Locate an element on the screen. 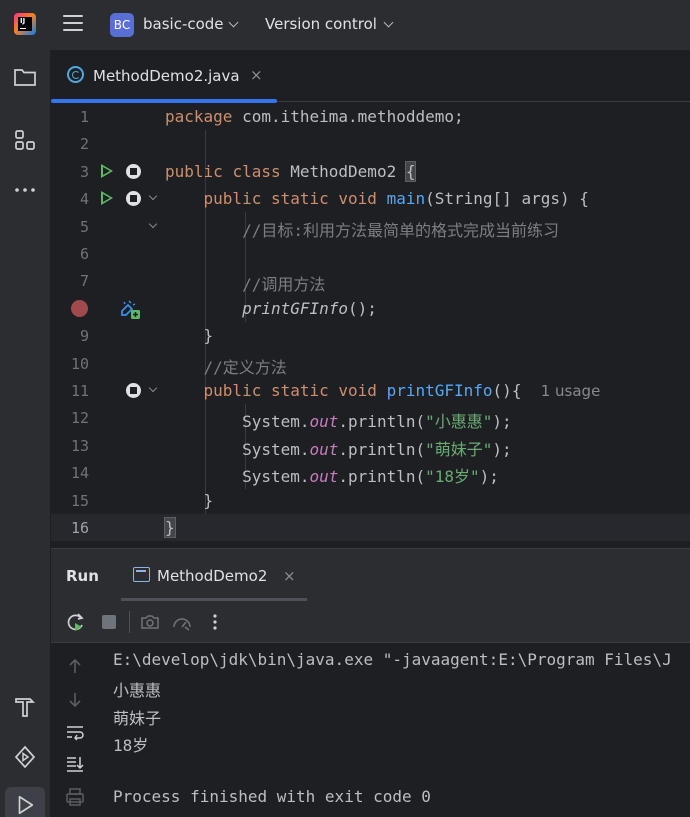  line-number: 9 is located at coordinates (84, 336).